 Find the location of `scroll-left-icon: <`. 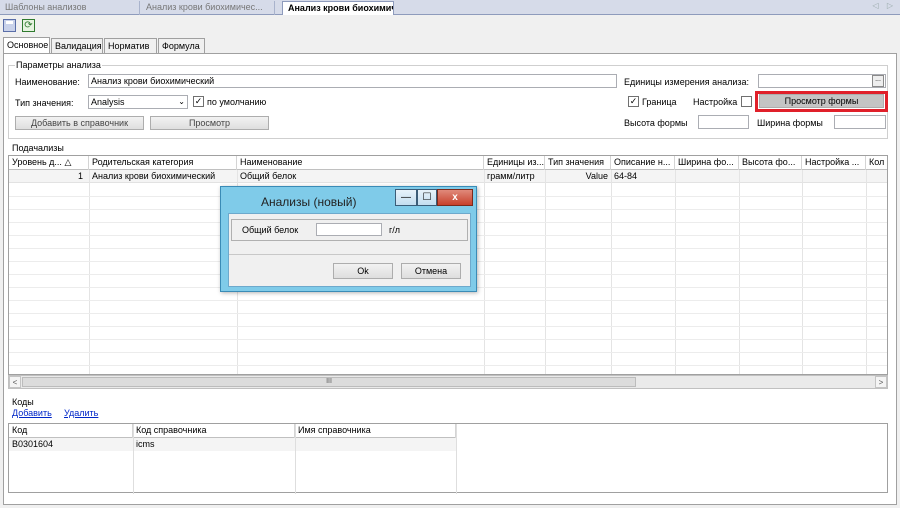

scroll-left-icon: < is located at coordinates (15, 382).